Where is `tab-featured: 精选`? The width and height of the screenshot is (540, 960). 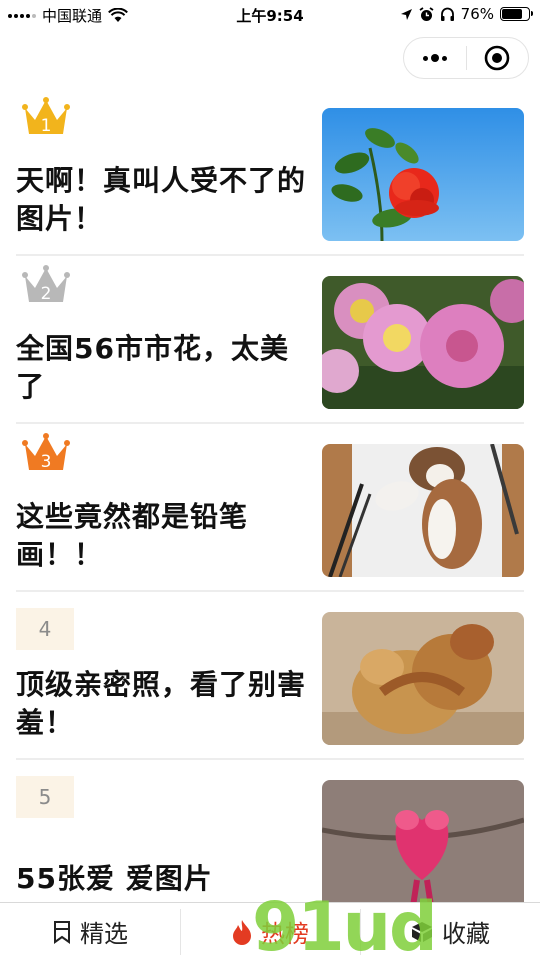
tab-featured: 精选 is located at coordinates (90, 931).